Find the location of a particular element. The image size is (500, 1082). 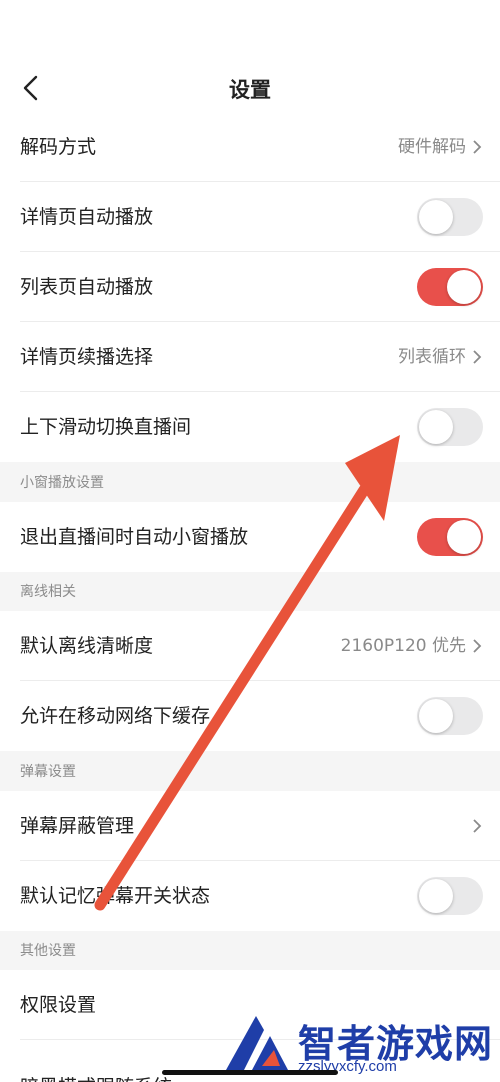

setting-label: 解码方式 is located at coordinates (58, 147).